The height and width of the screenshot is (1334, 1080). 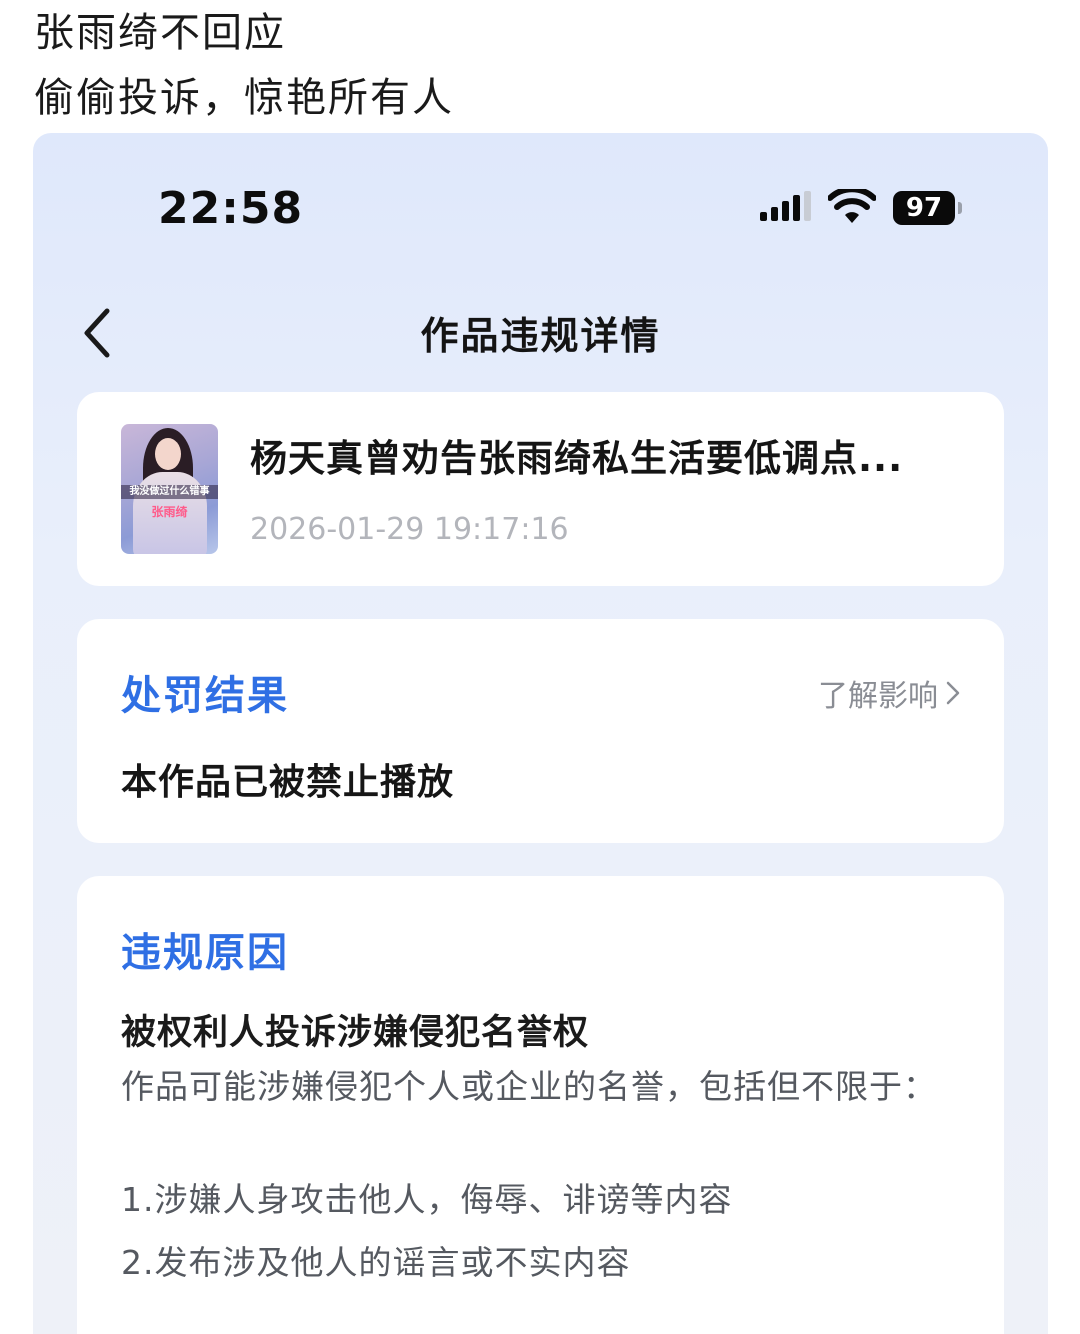 What do you see at coordinates (924, 208) in the screenshot?
I see `battery-indicator: 97` at bounding box center [924, 208].